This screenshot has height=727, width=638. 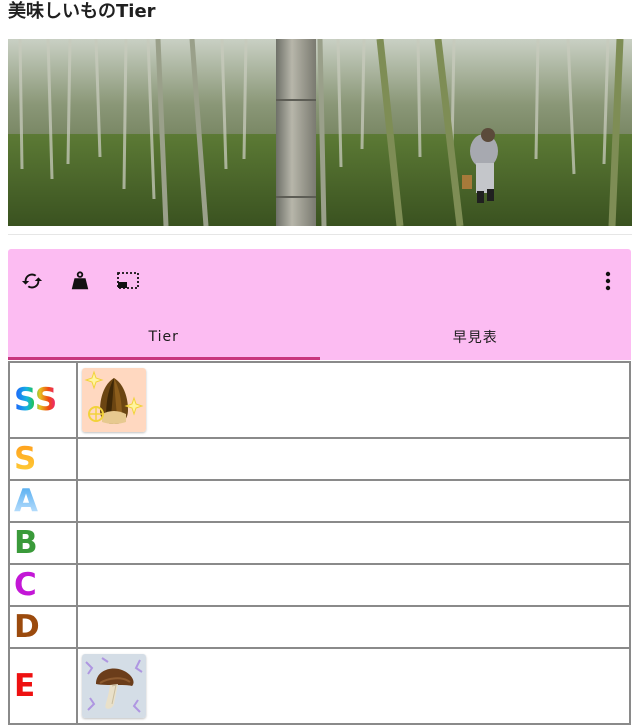 I want to click on bamboo-shoot-item-icon, so click(x=114, y=400).